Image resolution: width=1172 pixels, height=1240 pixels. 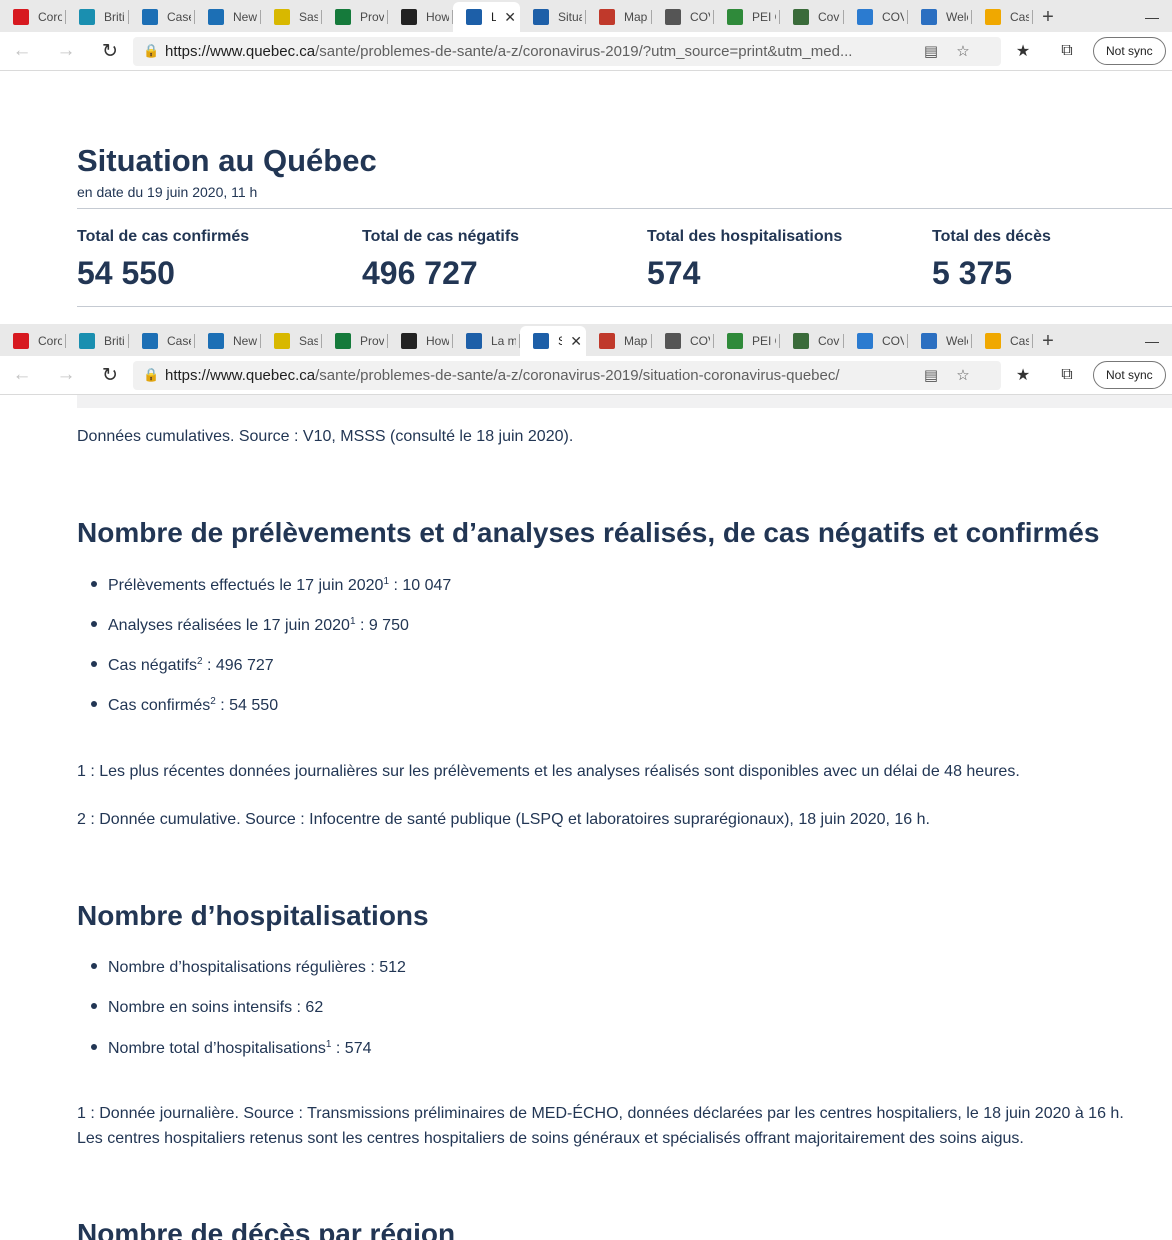 I want to click on stat-value: 5 375, so click(x=972, y=273).